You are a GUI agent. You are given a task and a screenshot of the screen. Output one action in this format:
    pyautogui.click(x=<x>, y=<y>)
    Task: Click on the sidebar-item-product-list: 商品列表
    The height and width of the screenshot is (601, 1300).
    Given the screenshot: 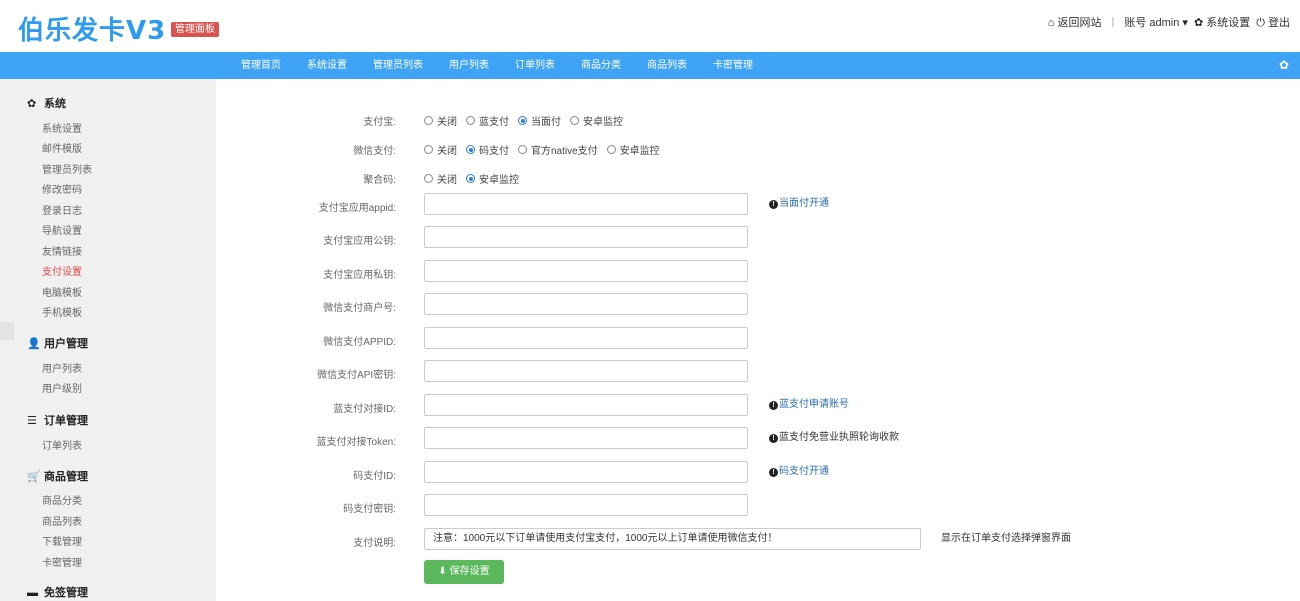 What is the action you would take?
    pyautogui.click(x=62, y=520)
    